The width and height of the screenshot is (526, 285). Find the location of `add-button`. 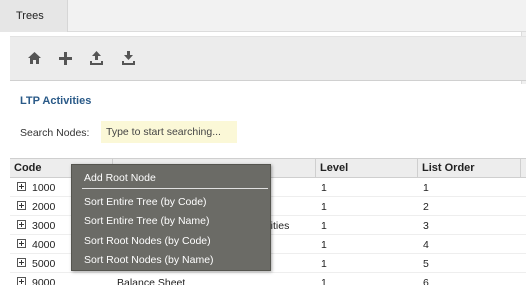

add-button is located at coordinates (65, 58).